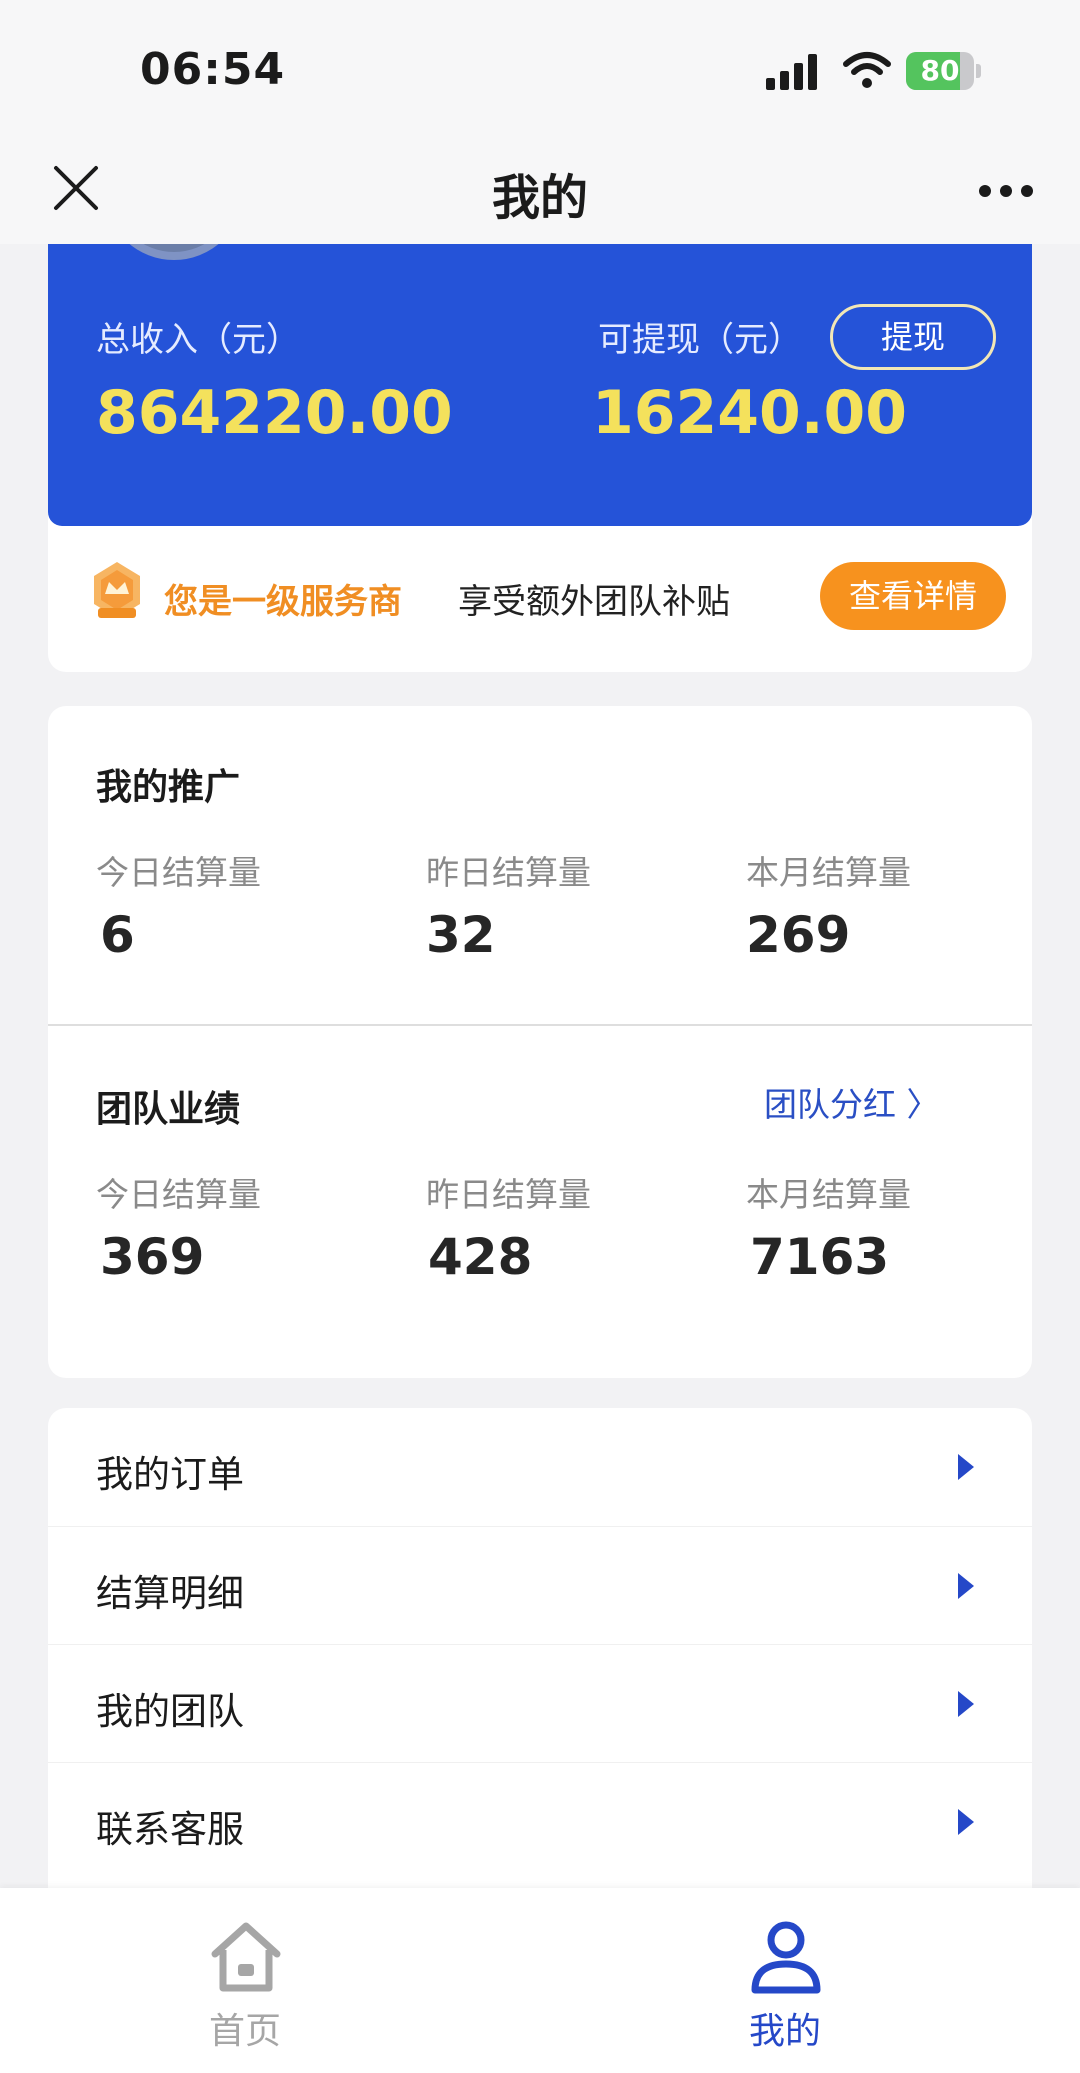 The height and width of the screenshot is (2073, 1080). Describe the element at coordinates (170, 1711) in the screenshot. I see `menu-item-label: 我的团队` at that location.